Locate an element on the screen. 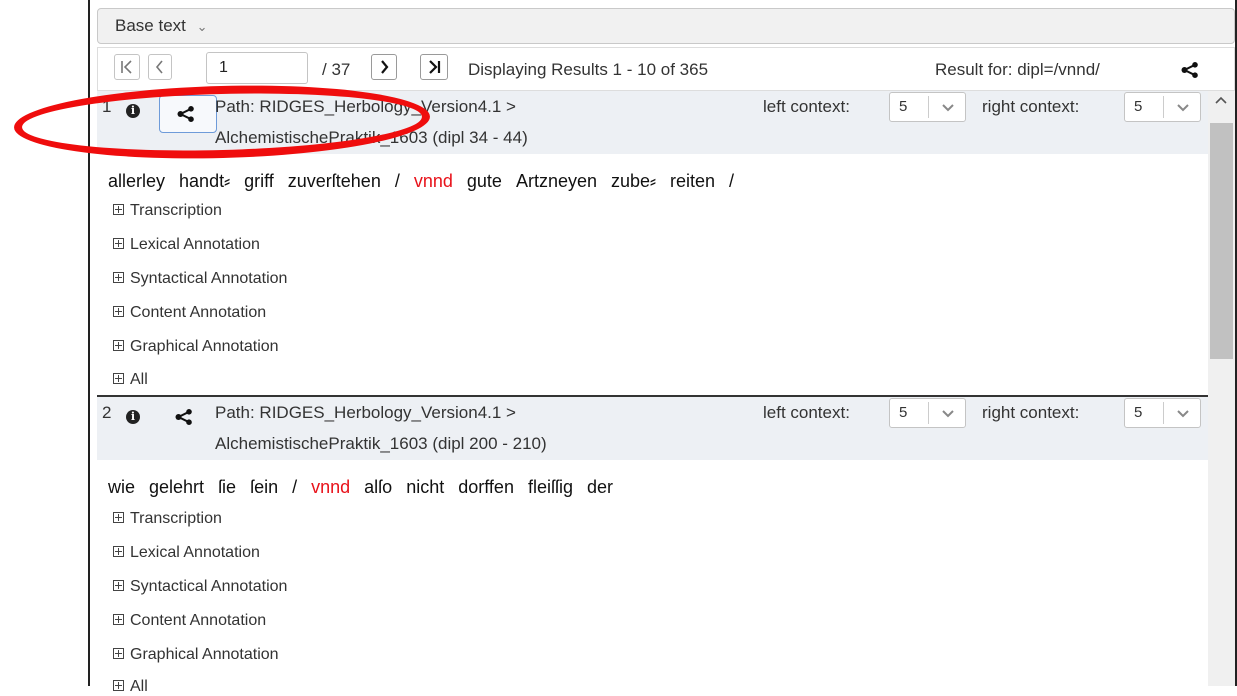  token: ſein is located at coordinates (264, 487).